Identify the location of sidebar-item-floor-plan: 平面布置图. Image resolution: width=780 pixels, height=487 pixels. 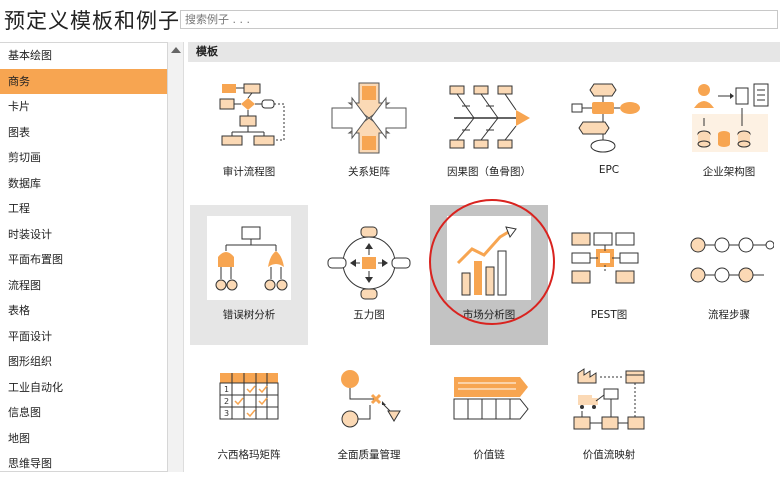
(83, 260).